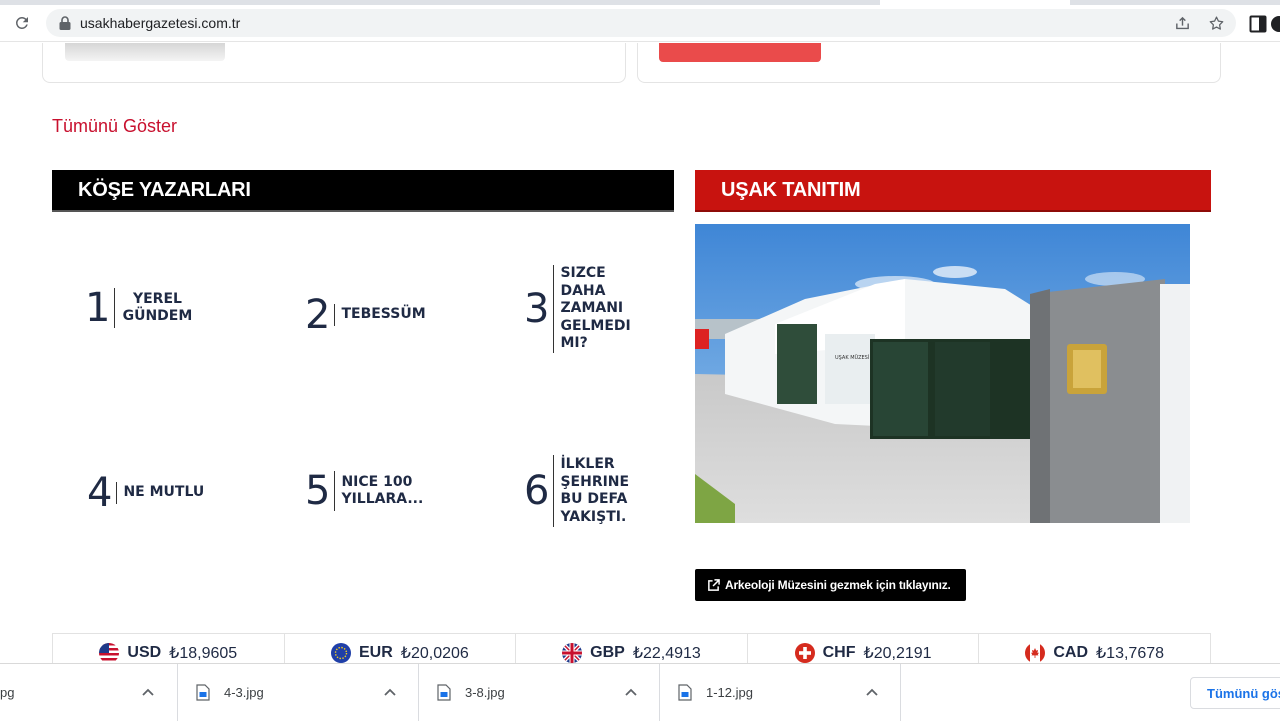  What do you see at coordinates (804, 653) in the screenshot?
I see `ch-flag-icon` at bounding box center [804, 653].